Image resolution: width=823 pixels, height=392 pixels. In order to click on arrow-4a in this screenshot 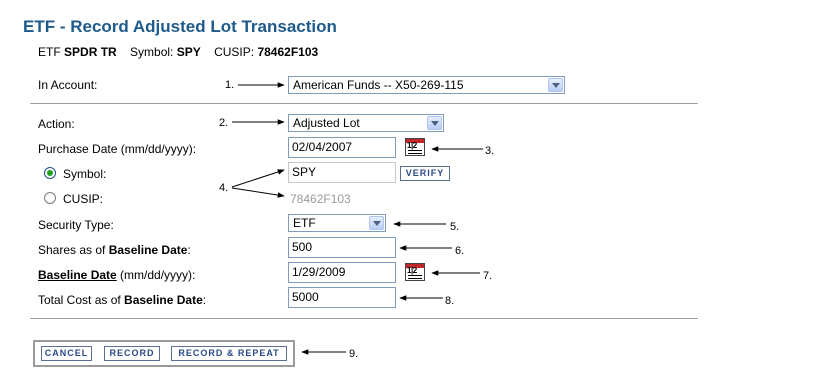, I will do `click(258, 178)`.